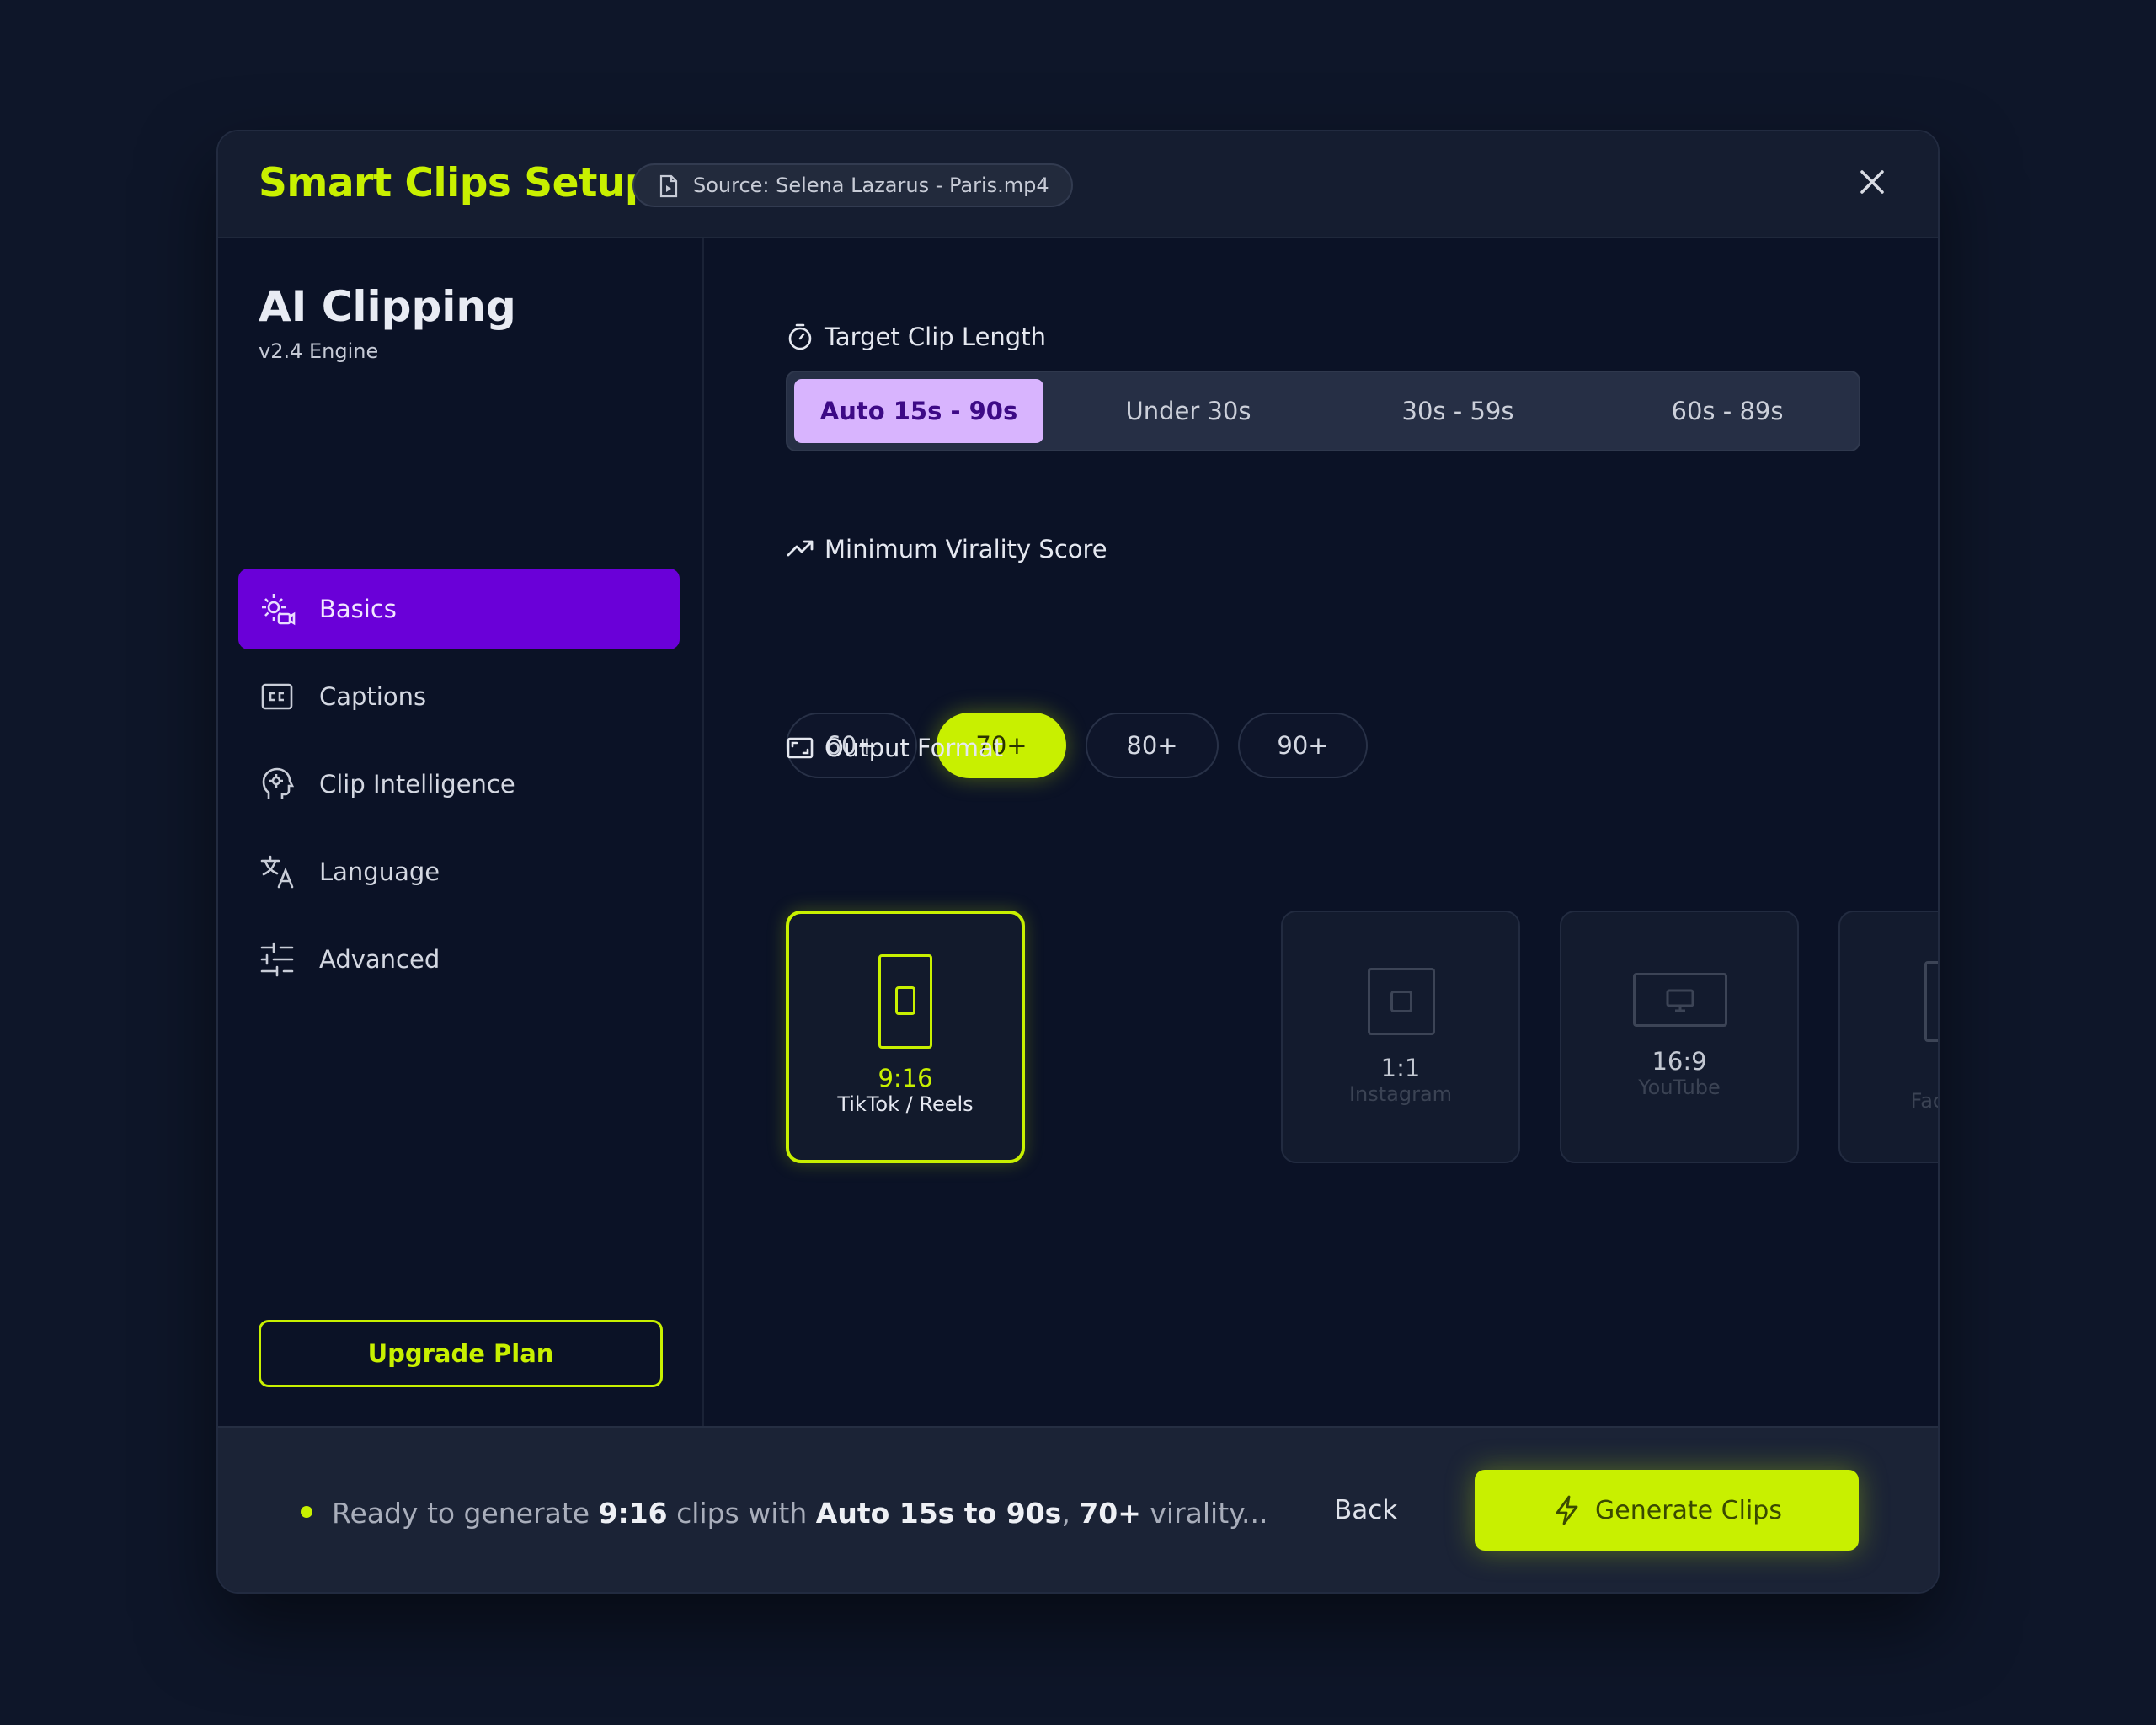  What do you see at coordinates (906, 1104) in the screenshot?
I see `format-platform: TikTok / Reels` at bounding box center [906, 1104].